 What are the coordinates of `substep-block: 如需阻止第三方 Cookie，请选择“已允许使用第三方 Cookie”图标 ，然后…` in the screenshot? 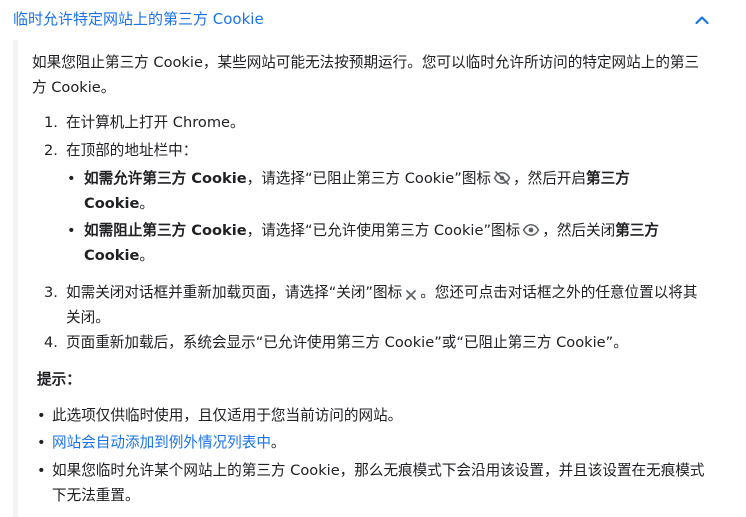 It's located at (394, 243).